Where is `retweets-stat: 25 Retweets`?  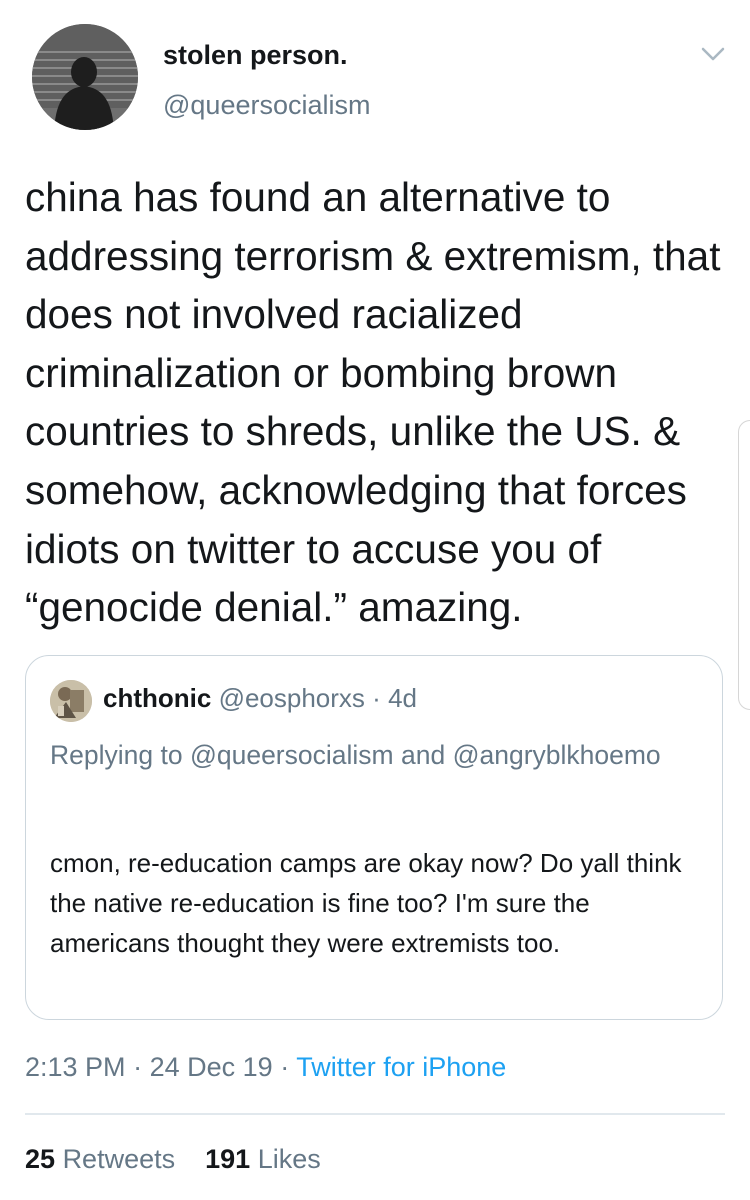 retweets-stat: 25 Retweets is located at coordinates (100, 1159).